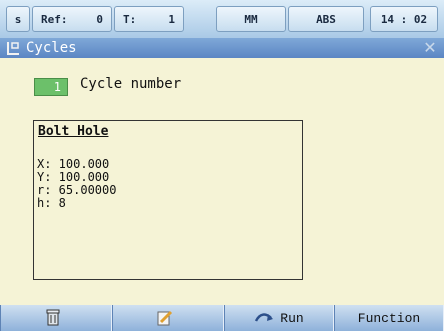 Image resolution: width=444 pixels, height=331 pixels. I want to click on run-label: Run, so click(292, 318).